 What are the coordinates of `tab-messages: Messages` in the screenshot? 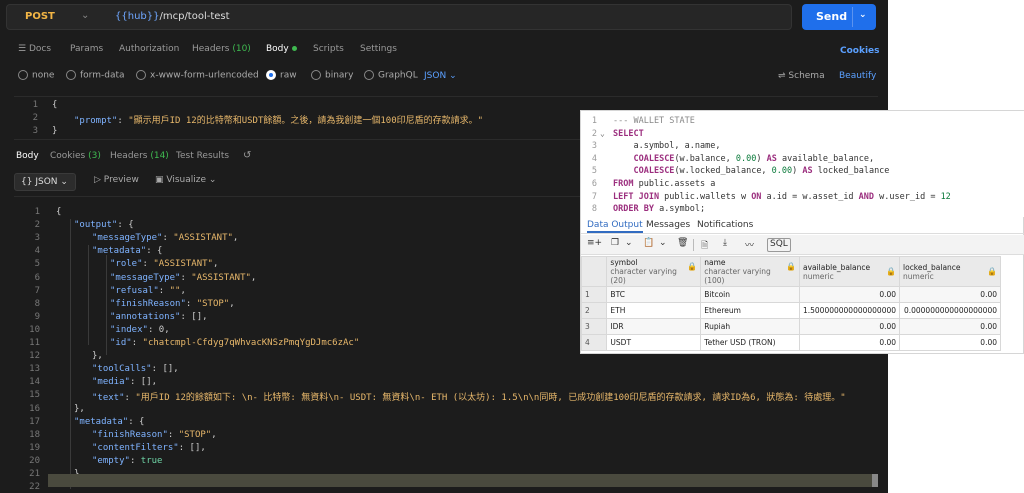 It's located at (668, 225).